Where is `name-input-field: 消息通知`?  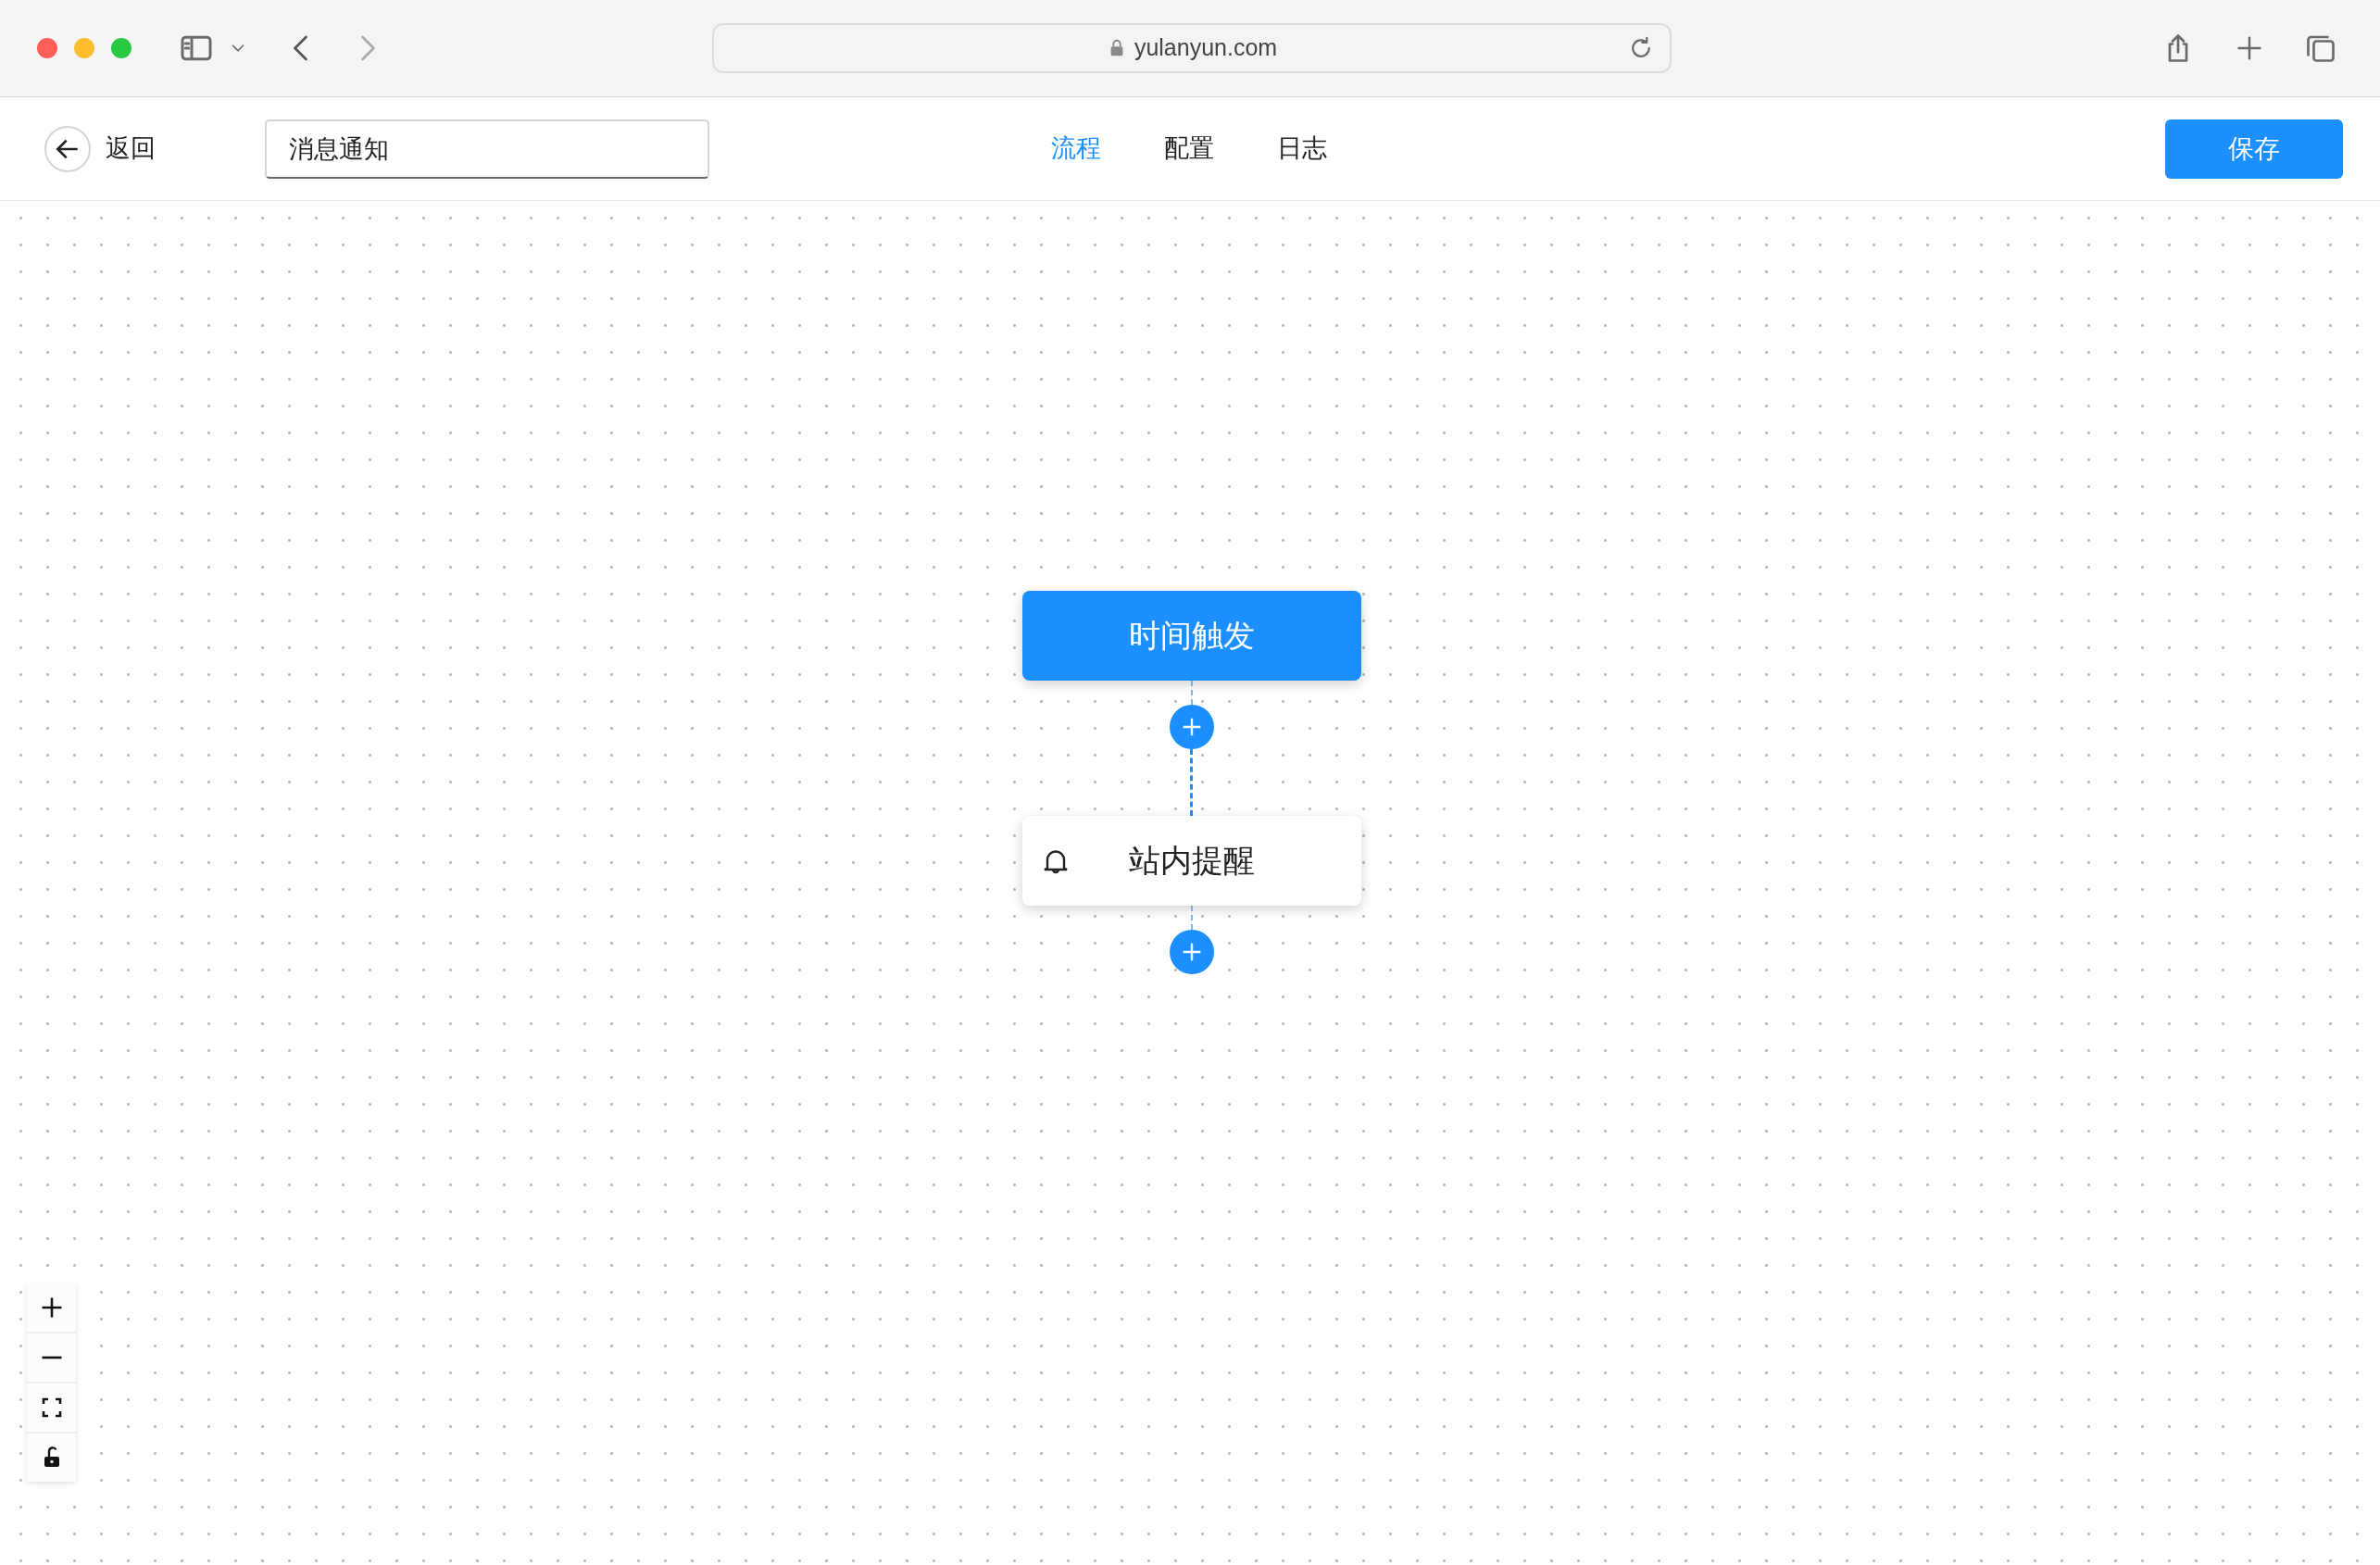 name-input-field: 消息通知 is located at coordinates (487, 149).